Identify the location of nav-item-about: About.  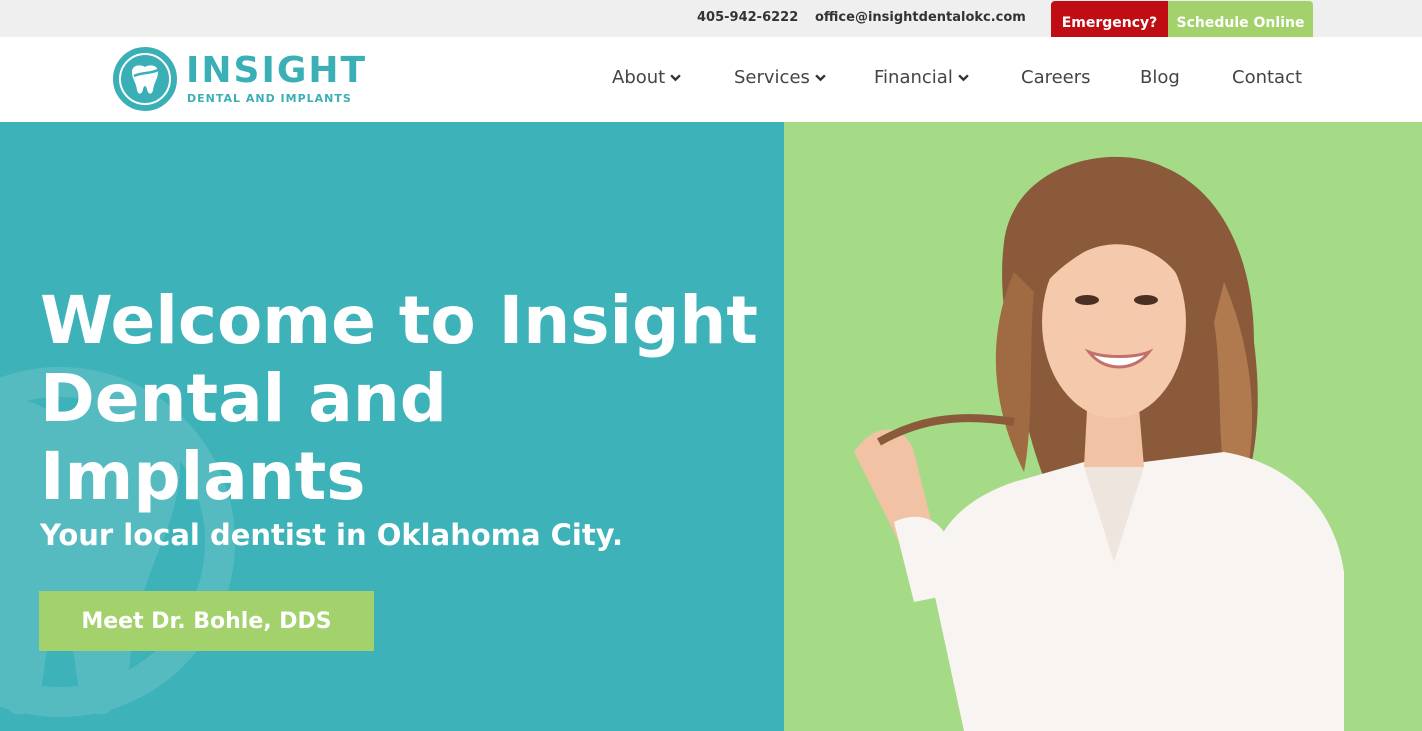
(646, 77).